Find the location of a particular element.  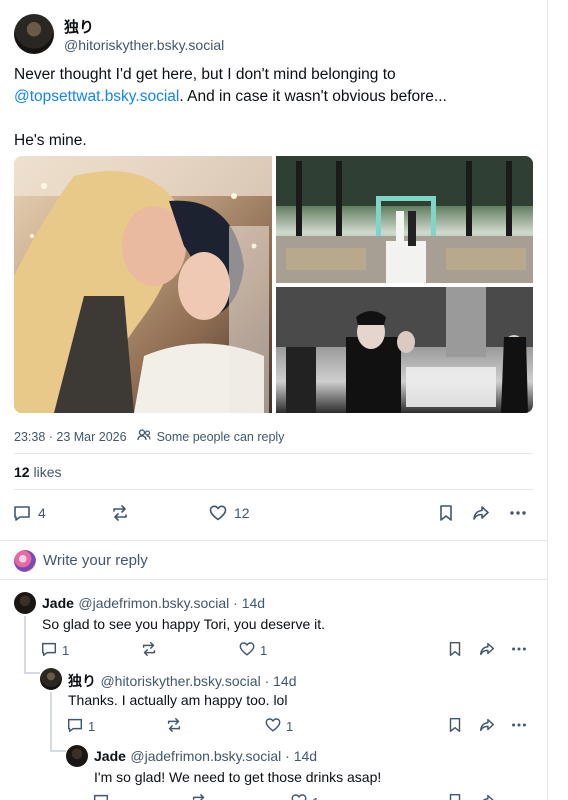

likes-number: 12 is located at coordinates (22, 472).